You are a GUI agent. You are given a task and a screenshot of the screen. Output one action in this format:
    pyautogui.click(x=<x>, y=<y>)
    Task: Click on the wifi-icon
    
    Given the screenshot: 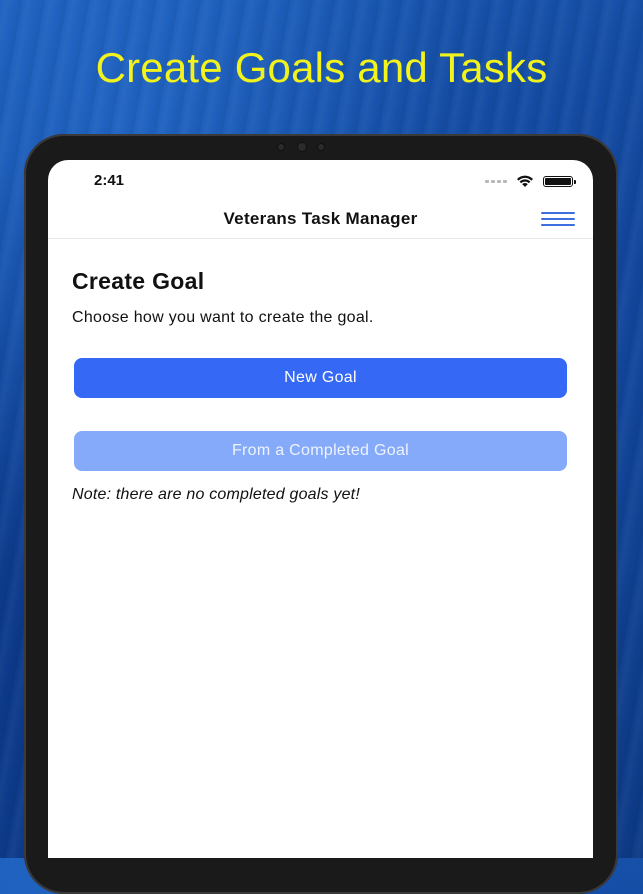 What is the action you would take?
    pyautogui.click(x=525, y=181)
    